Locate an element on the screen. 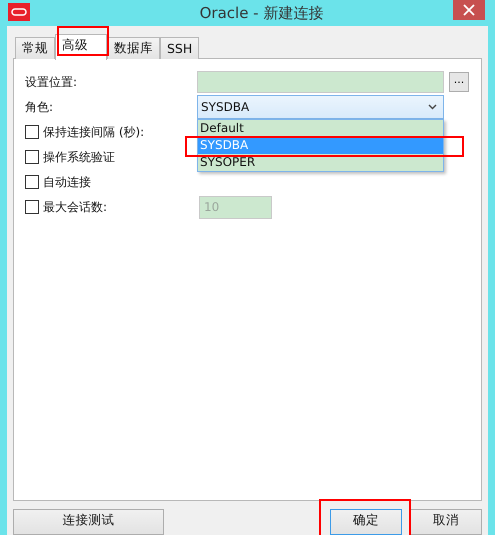 The width and height of the screenshot is (495, 535). location-field is located at coordinates (320, 82).